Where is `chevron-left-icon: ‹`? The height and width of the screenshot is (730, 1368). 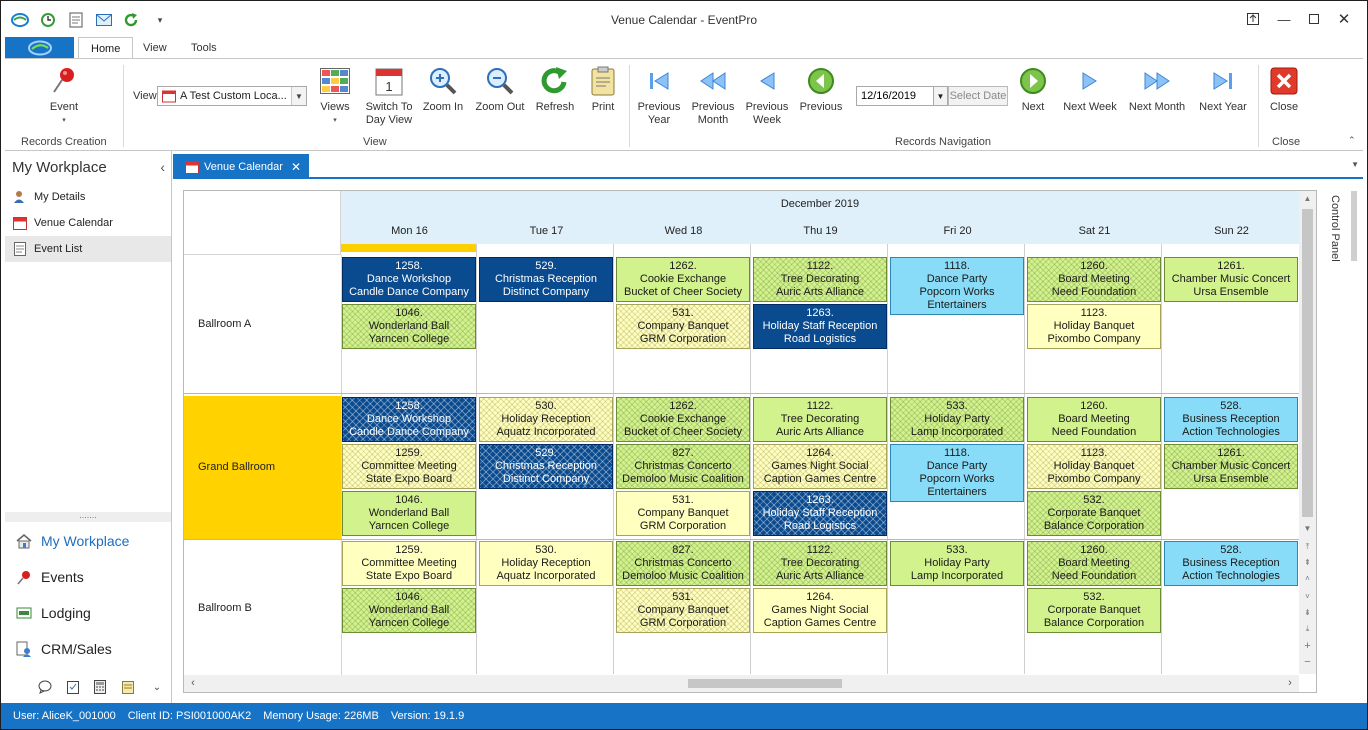 chevron-left-icon: ‹ is located at coordinates (162, 167).